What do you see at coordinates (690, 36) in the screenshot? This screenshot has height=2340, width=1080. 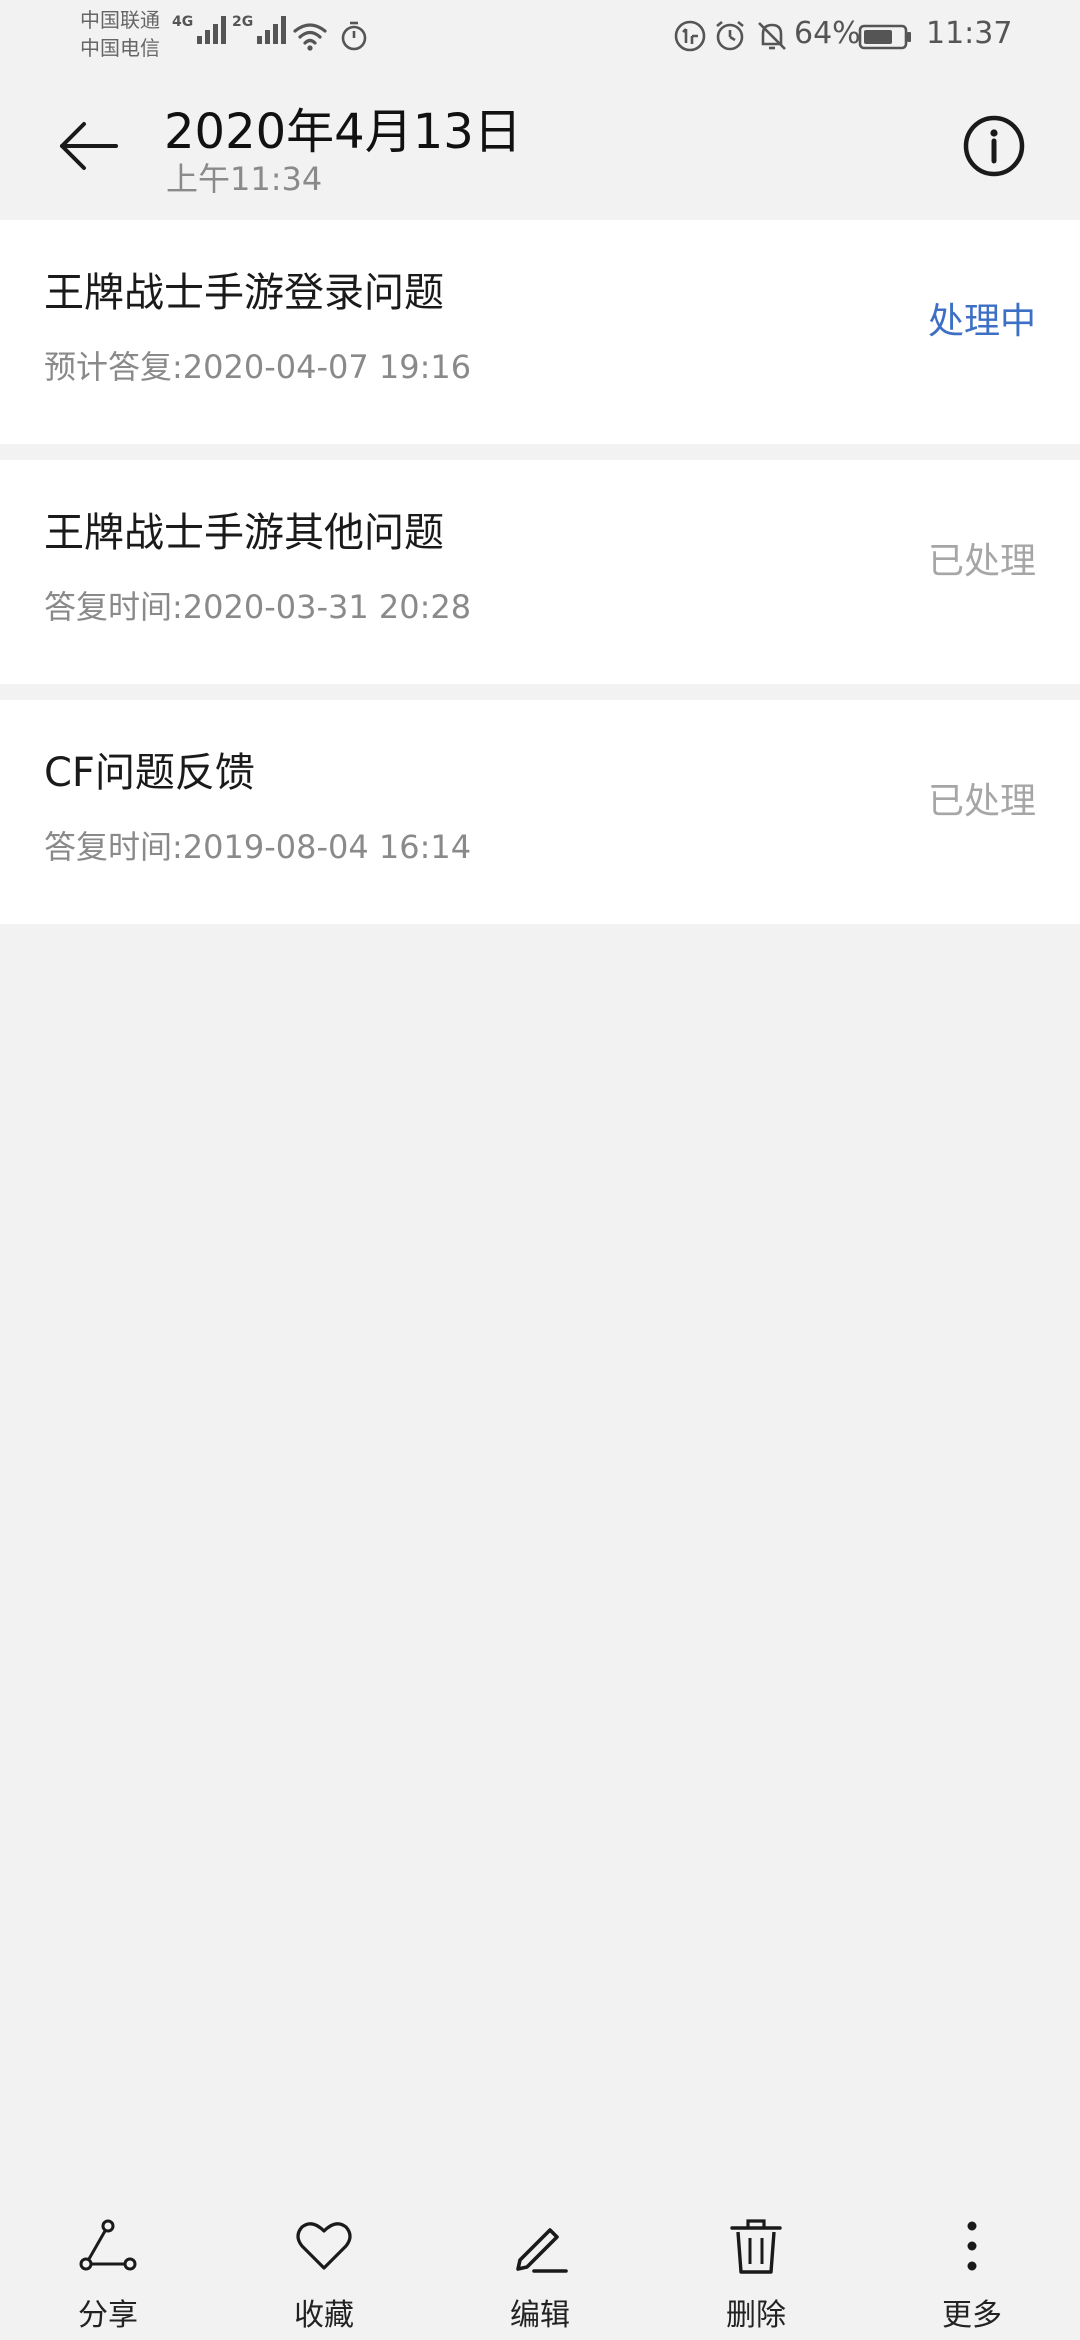 I see `data-saver-icon` at bounding box center [690, 36].